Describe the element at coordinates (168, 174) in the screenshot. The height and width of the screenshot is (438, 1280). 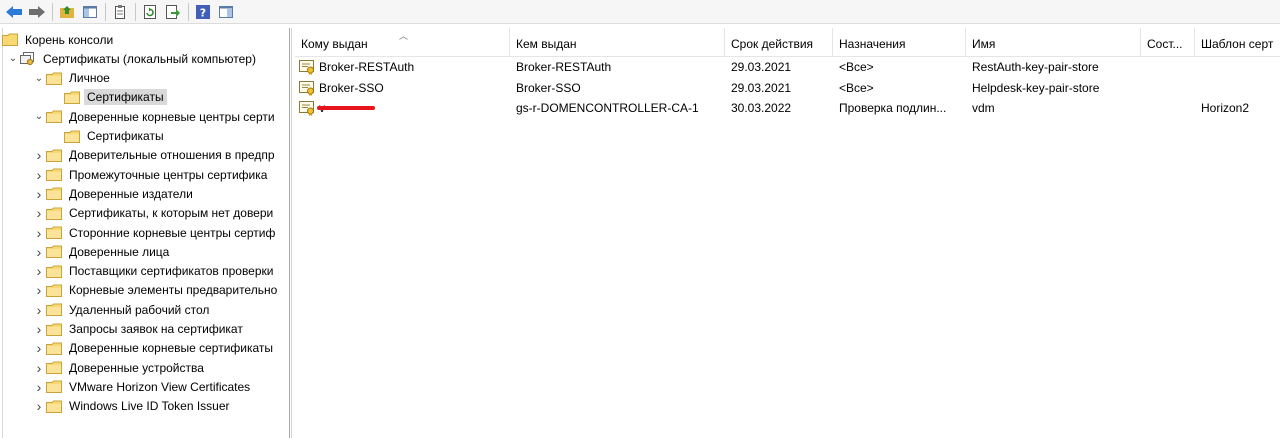
I see `tree-node-label: Промежуточные центры сертифика` at that location.